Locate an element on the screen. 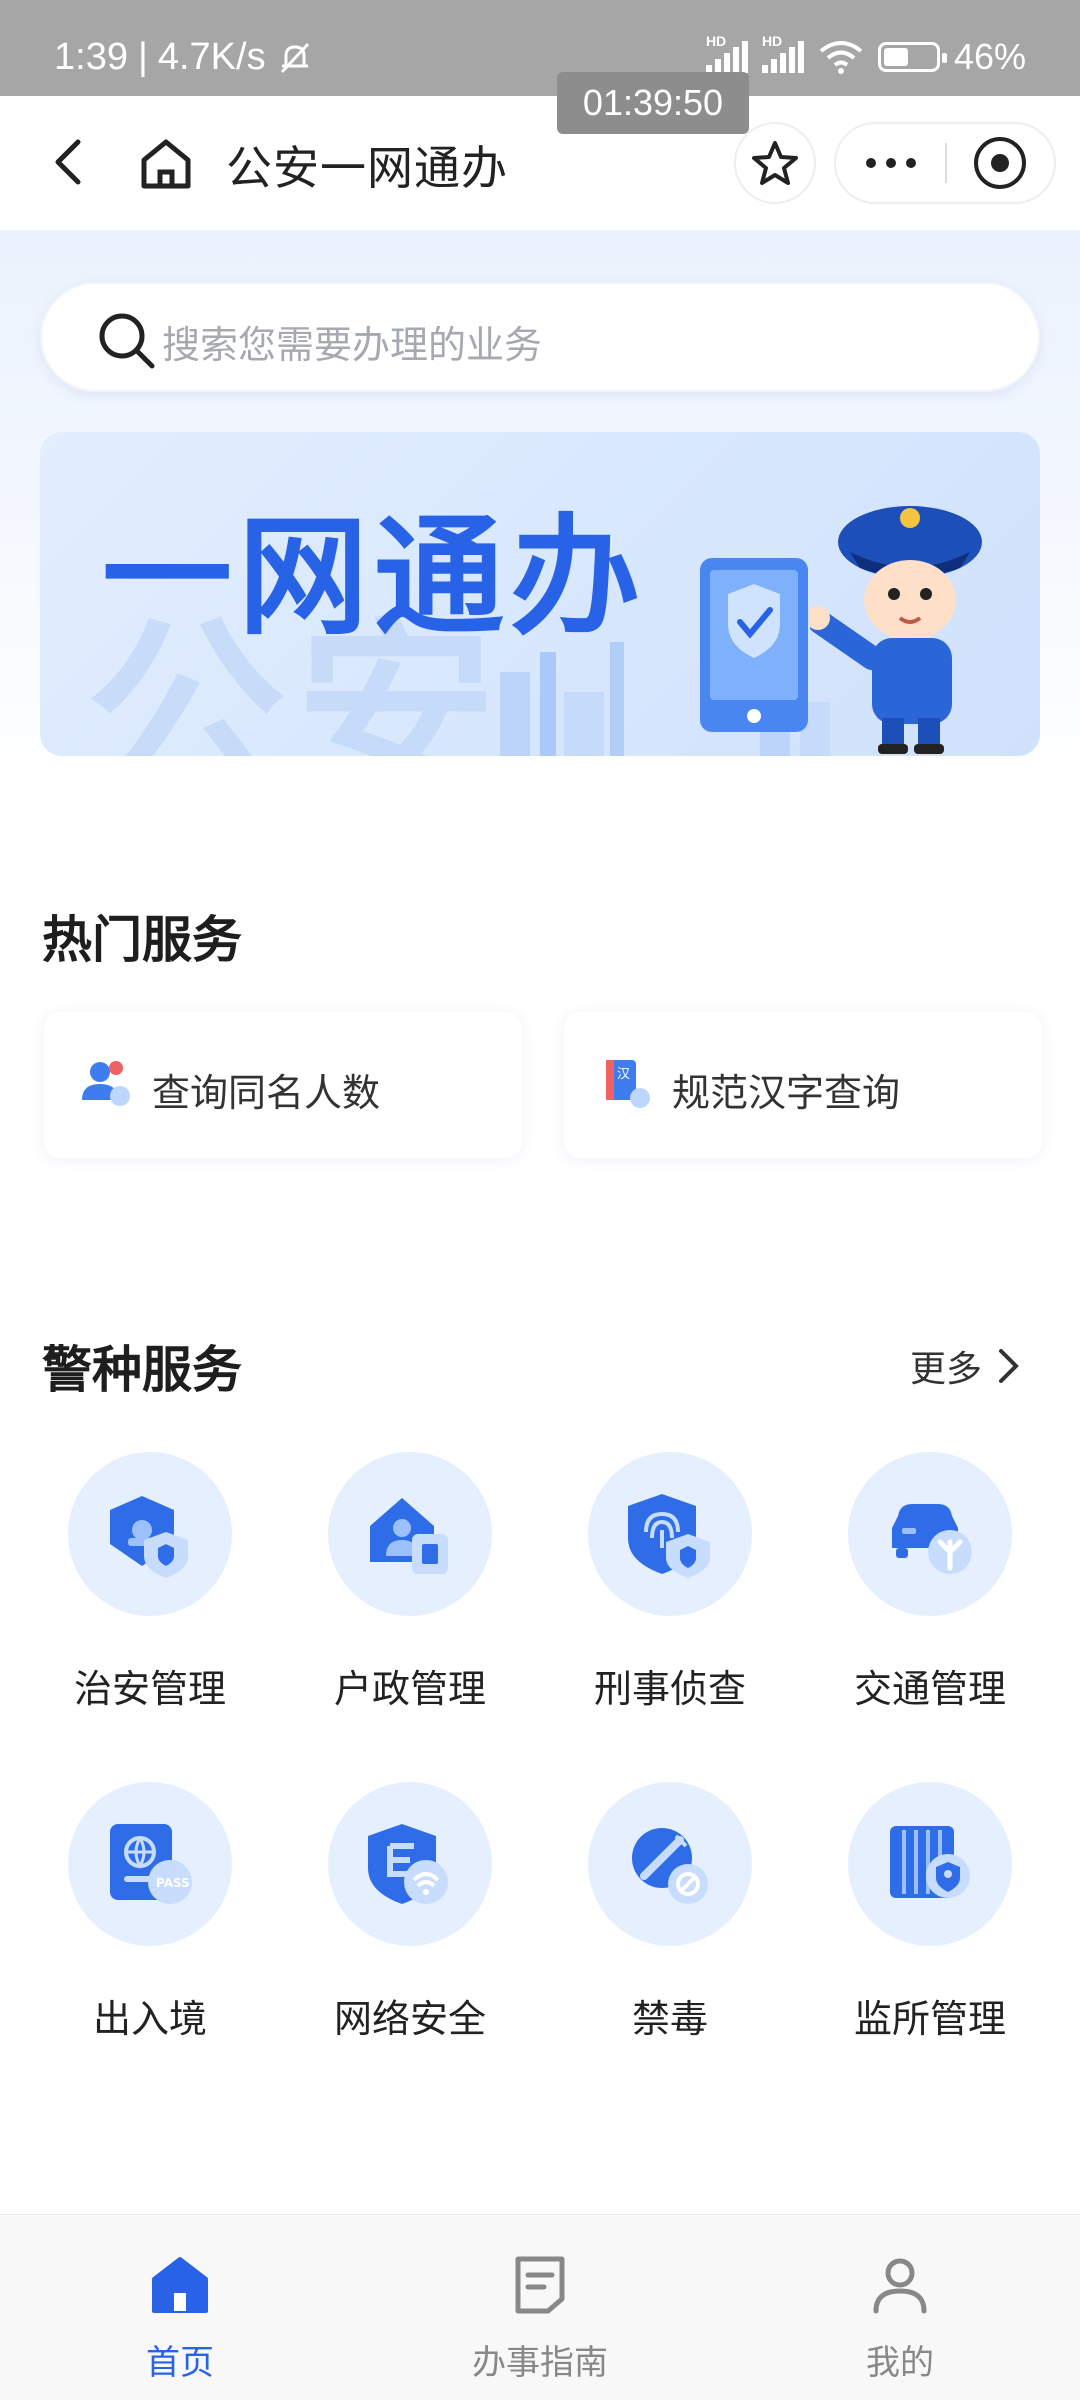  battery-icon is located at coordinates (912, 57).